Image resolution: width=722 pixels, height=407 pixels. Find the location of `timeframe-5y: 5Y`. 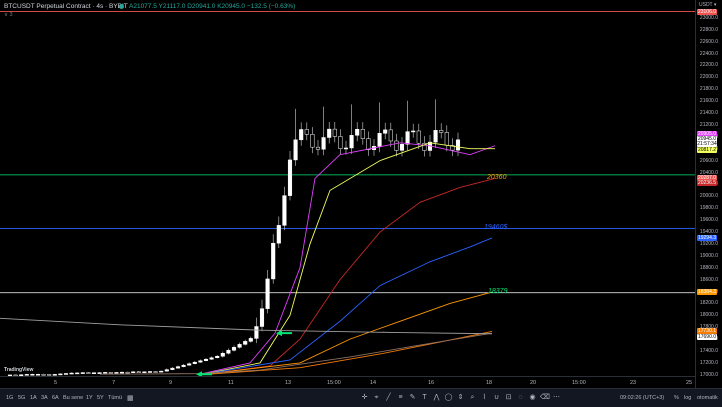

timeframe-5y: 5Y is located at coordinates (100, 398).